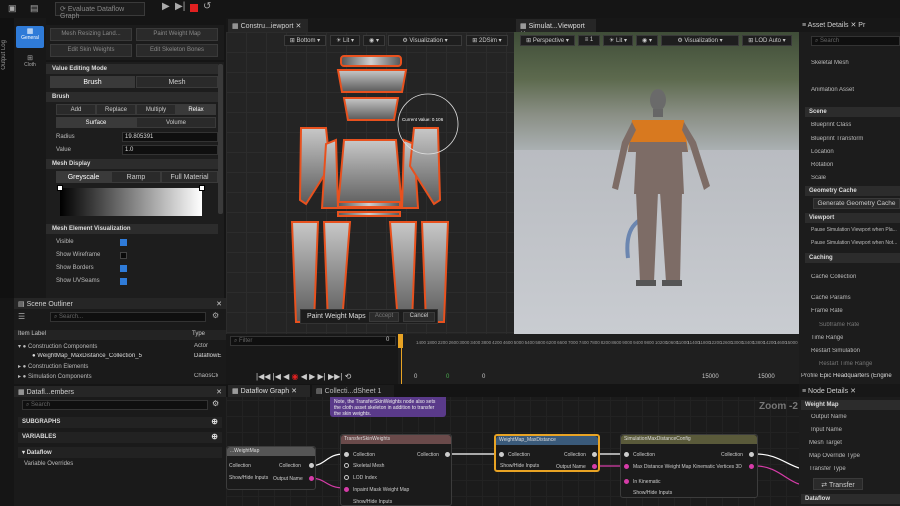 The height and width of the screenshot is (506, 900). What do you see at coordinates (767, 40) in the screenshot?
I see `lod-dropdown: ⊞ LOD Auto ▾` at bounding box center [767, 40].